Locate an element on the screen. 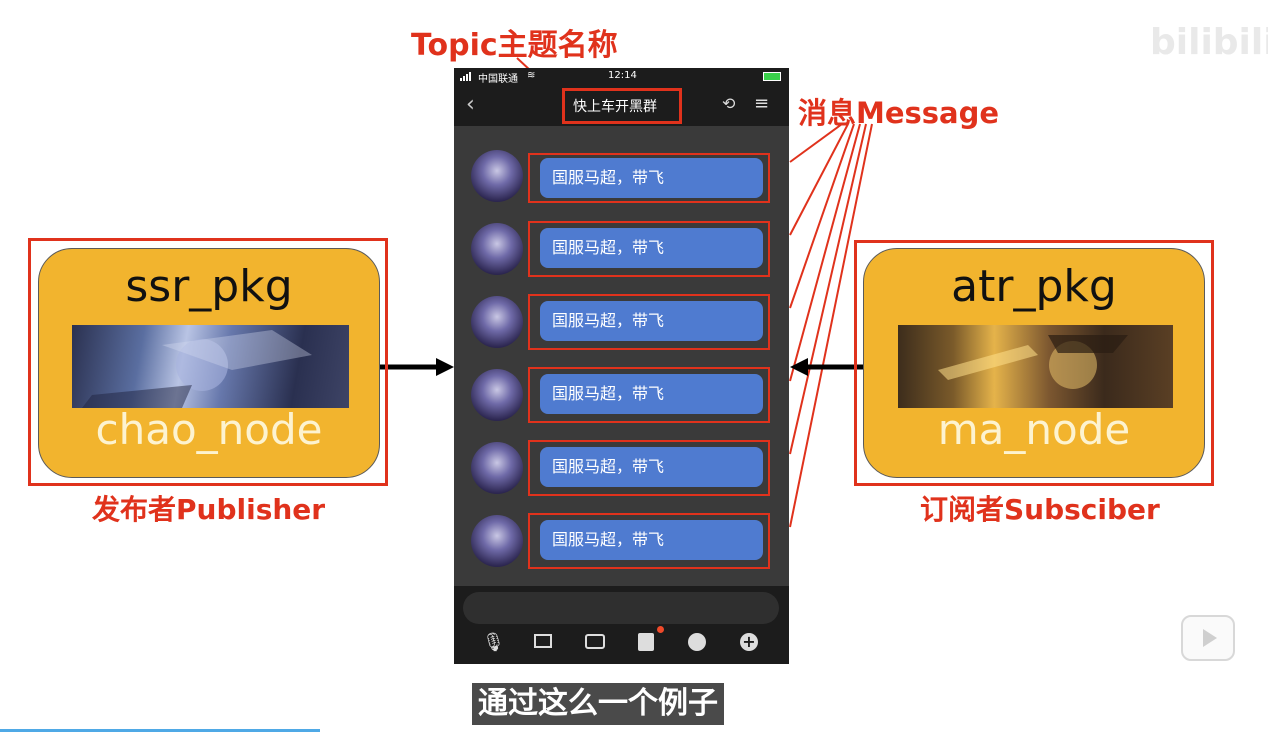 The image size is (1268, 733). publisher-hero-image is located at coordinates (210, 366).